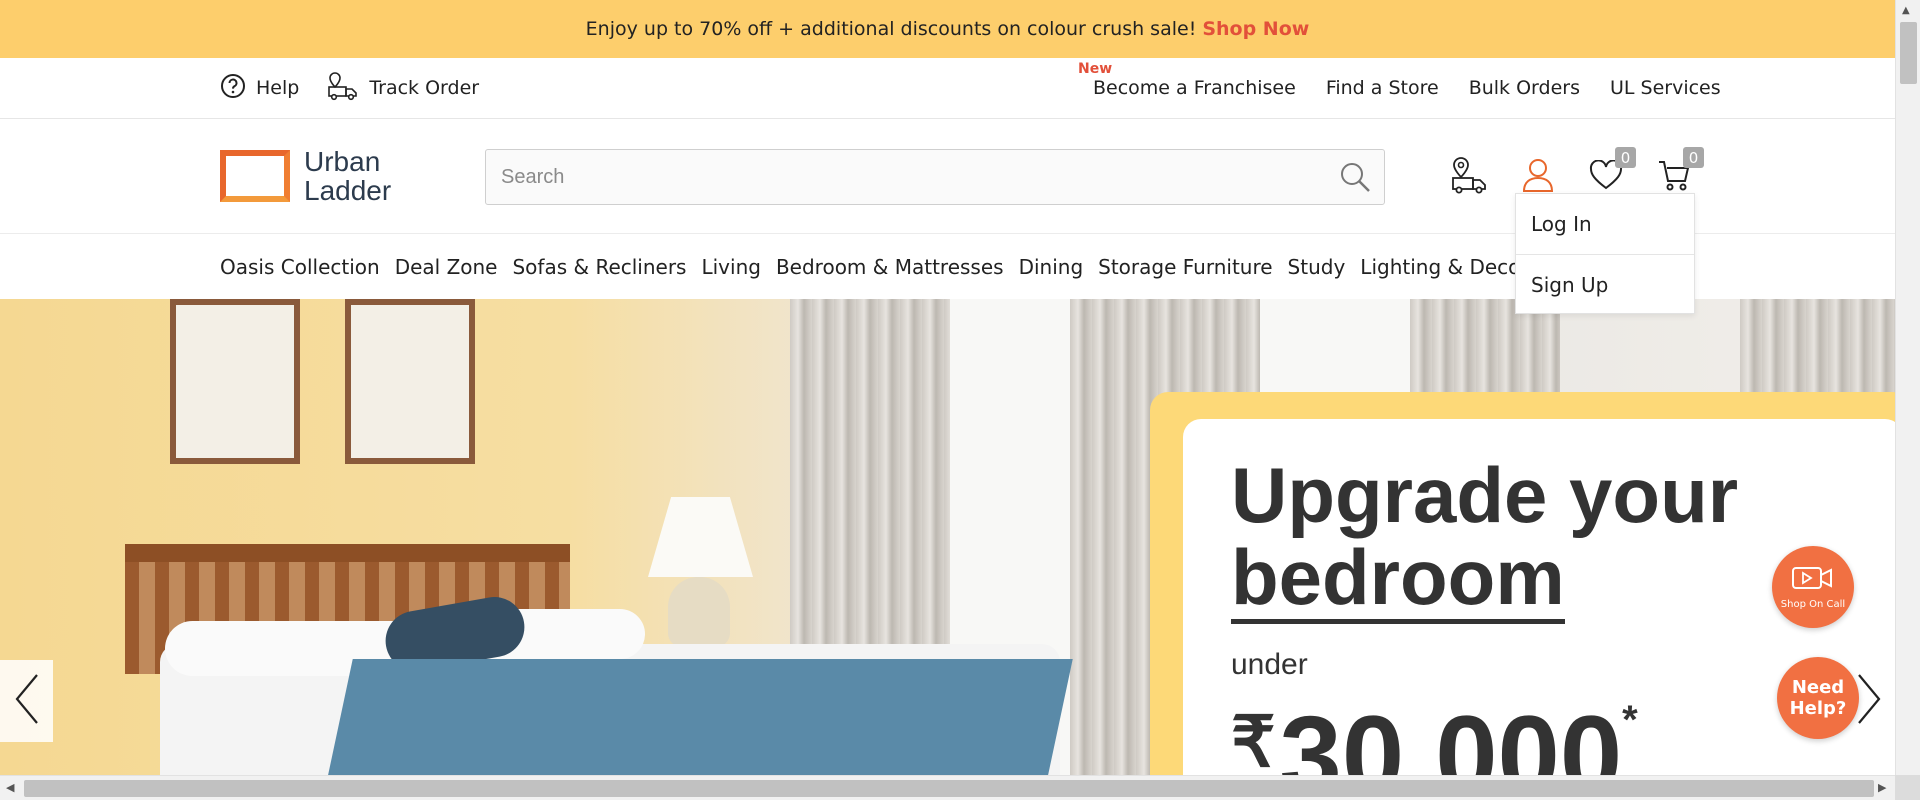  Describe the element at coordinates (446, 267) in the screenshot. I see `nav-item-deal-zone: Deal Zone` at that location.